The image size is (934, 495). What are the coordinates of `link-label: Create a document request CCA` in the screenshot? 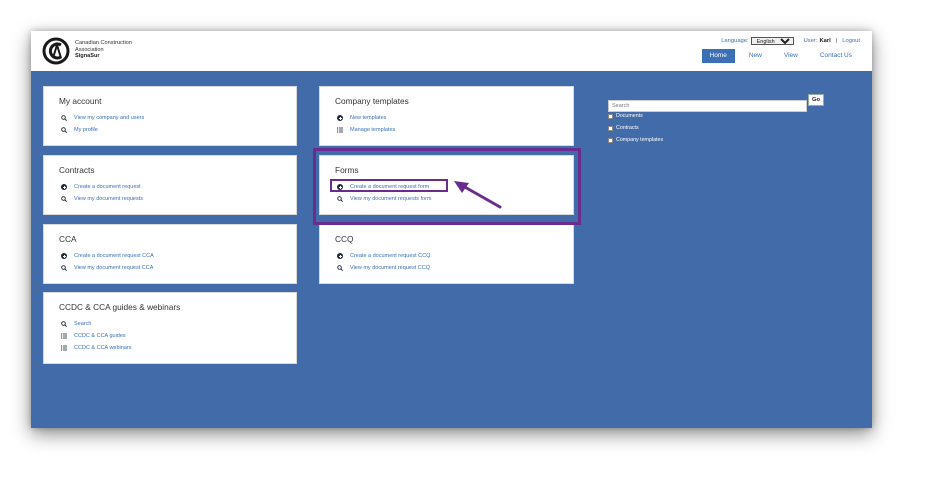 It's located at (114, 256).